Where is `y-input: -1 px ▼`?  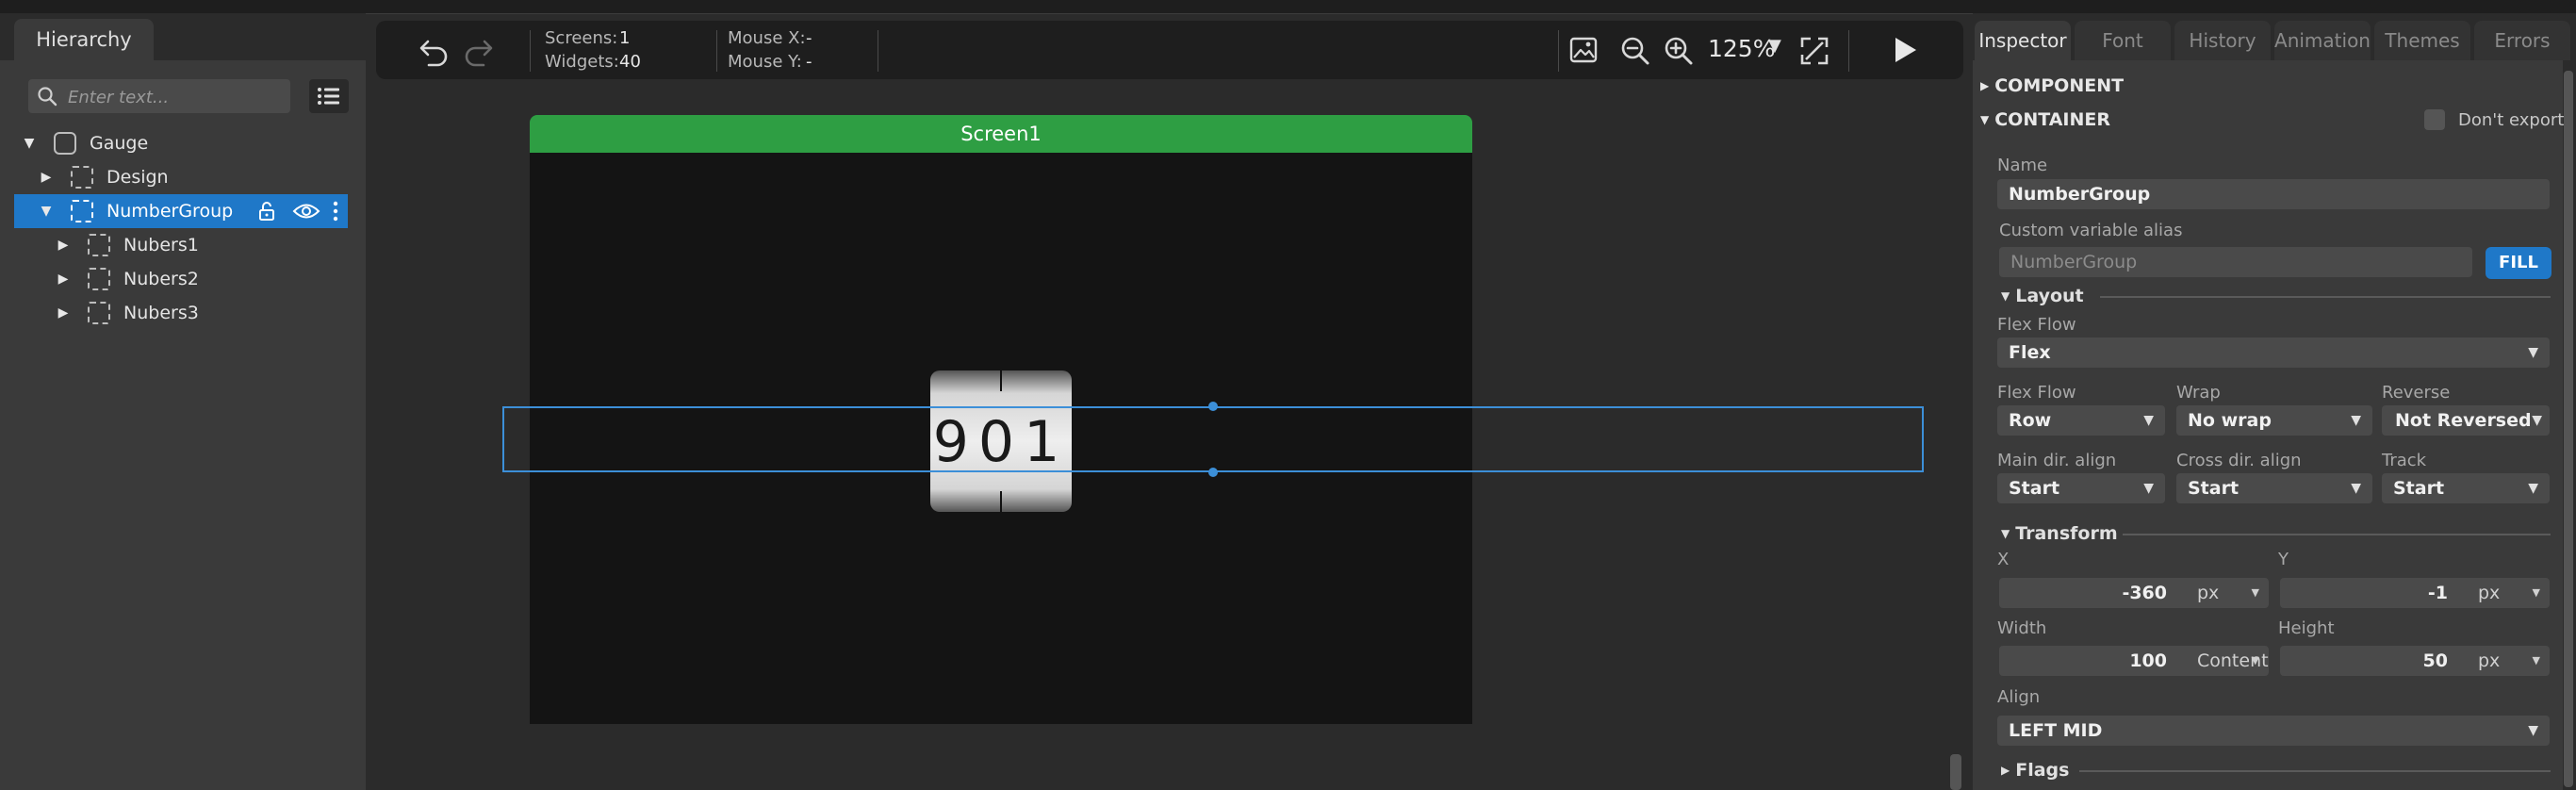 y-input: -1 px ▼ is located at coordinates (2415, 593).